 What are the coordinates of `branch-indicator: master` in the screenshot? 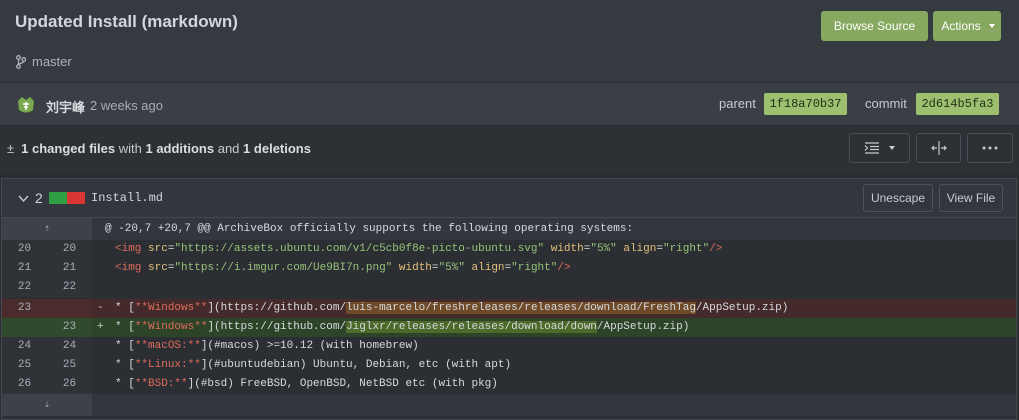 It's located at (44, 61).